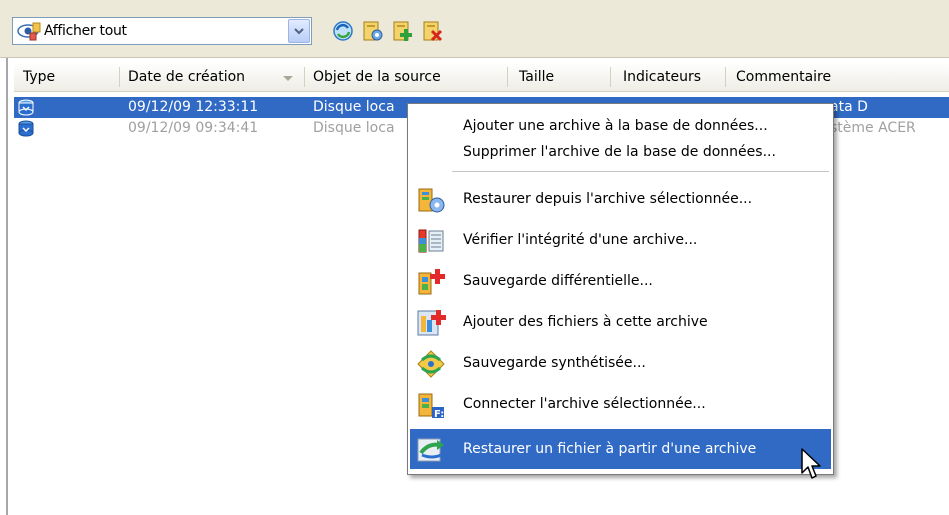  What do you see at coordinates (211, 77) in the screenshot?
I see `column-date: Date de création` at bounding box center [211, 77].